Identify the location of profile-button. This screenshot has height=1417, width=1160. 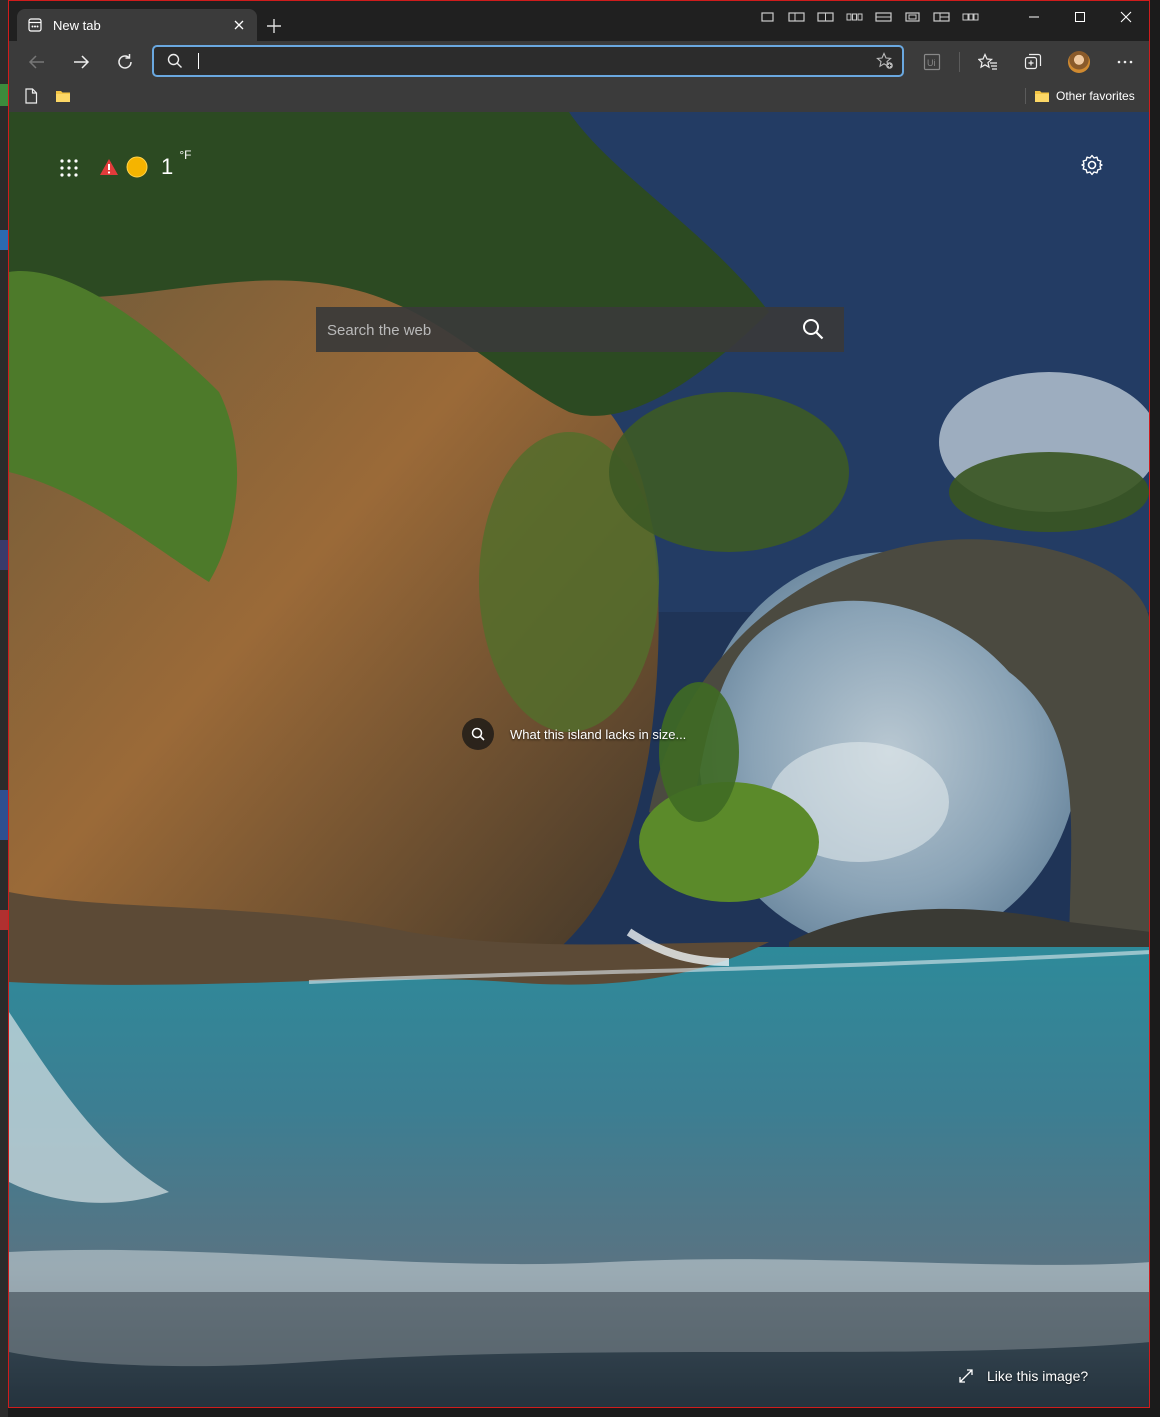
(1079, 62).